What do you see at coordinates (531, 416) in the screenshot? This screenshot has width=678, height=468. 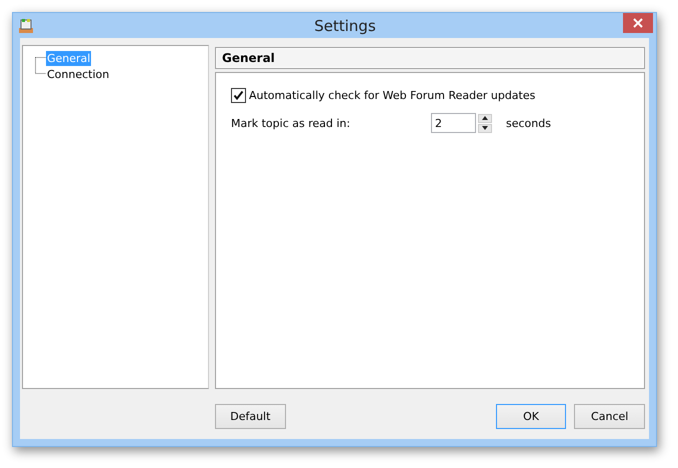 I see `ok-button: OK` at bounding box center [531, 416].